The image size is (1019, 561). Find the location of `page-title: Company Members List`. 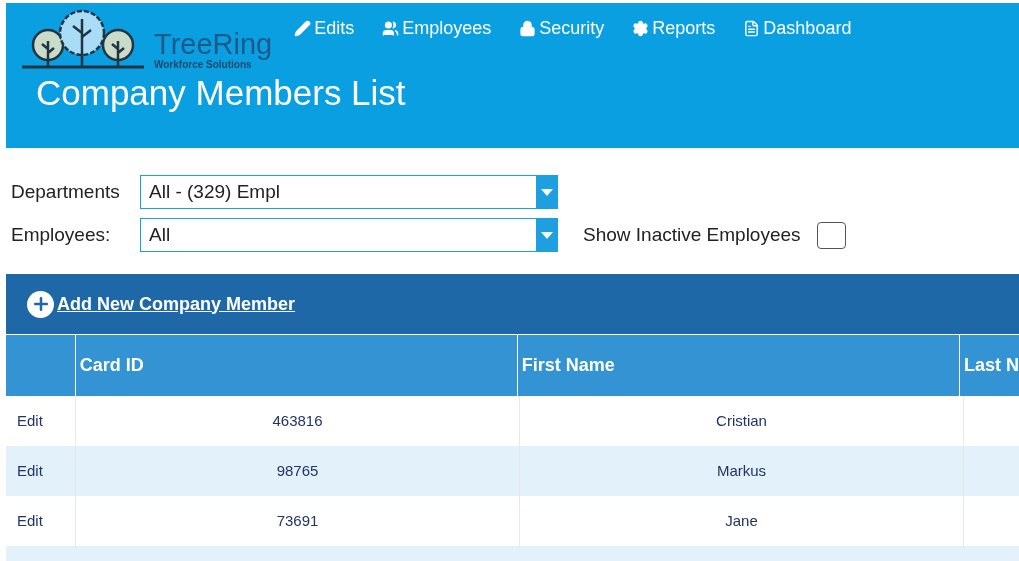

page-title: Company Members List is located at coordinates (221, 93).